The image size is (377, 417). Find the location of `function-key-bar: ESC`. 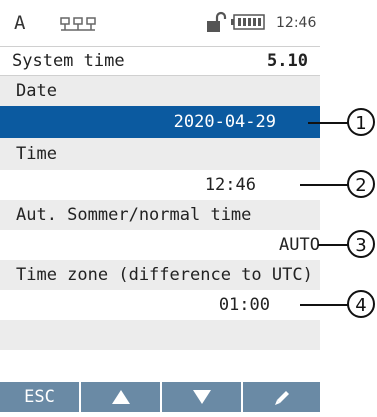

function-key-bar: ESC is located at coordinates (160, 397).